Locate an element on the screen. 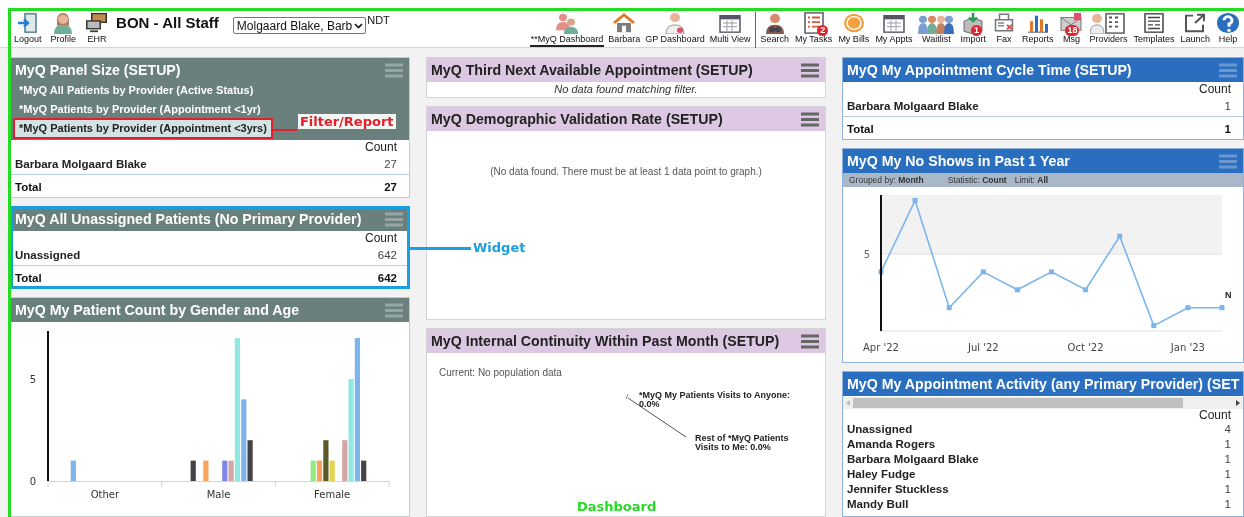  callout-label: Widget is located at coordinates (499, 247).